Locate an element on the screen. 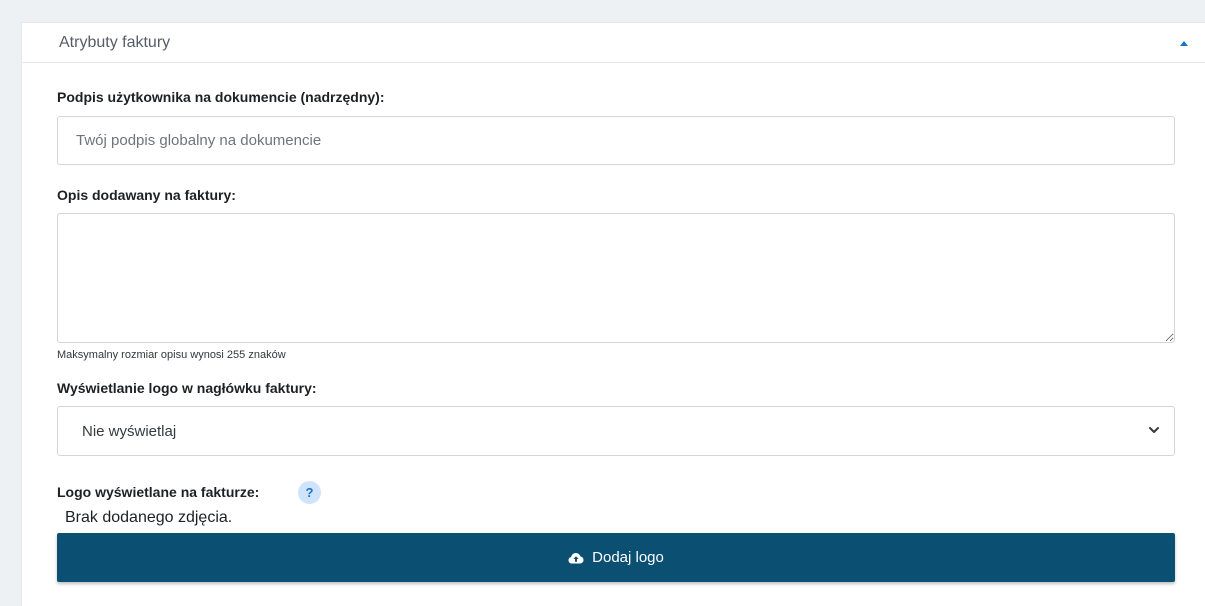  logo-display-label: Wyświetlanie logo w nagłówku faktury: is located at coordinates (187, 388).